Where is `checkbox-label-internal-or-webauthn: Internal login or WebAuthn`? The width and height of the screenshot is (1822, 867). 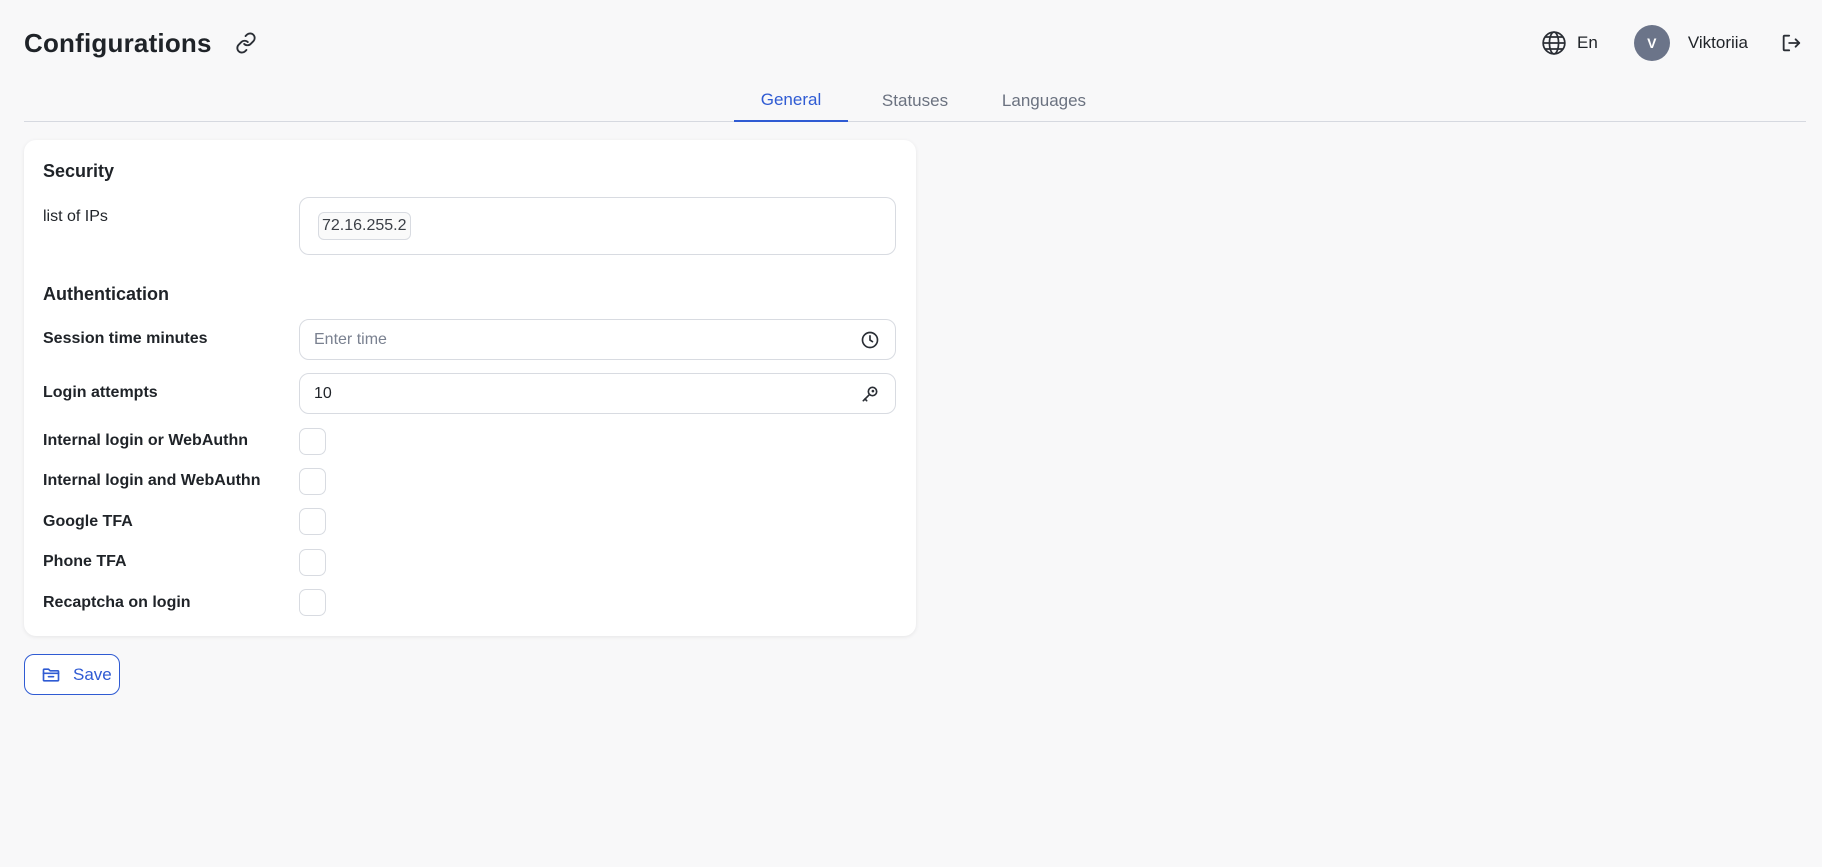
checkbox-label-internal-or-webauthn: Internal login or WebAuthn is located at coordinates (146, 440).